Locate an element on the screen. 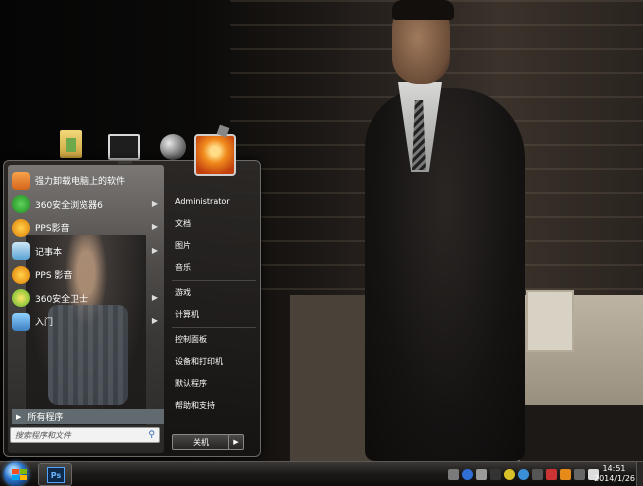 The height and width of the screenshot is (486, 643). tray-show-hidden-icon is located at coordinates (495, 474).